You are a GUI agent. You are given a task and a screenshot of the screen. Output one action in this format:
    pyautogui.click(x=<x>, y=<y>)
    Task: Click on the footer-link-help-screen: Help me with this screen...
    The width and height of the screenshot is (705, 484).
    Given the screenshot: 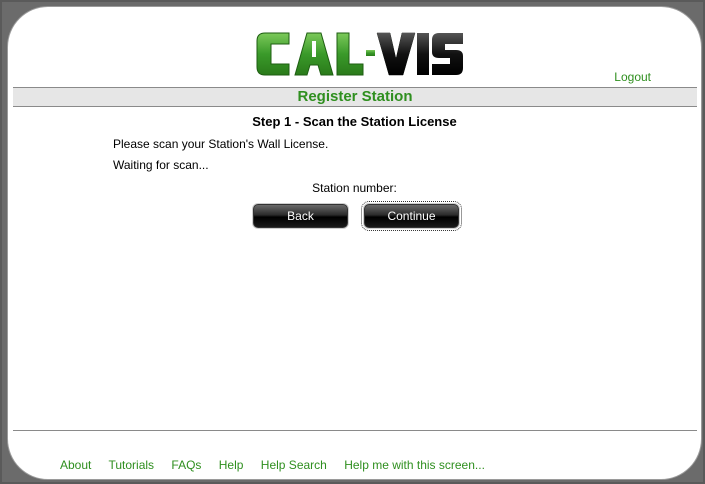 What is the action you would take?
    pyautogui.click(x=414, y=465)
    